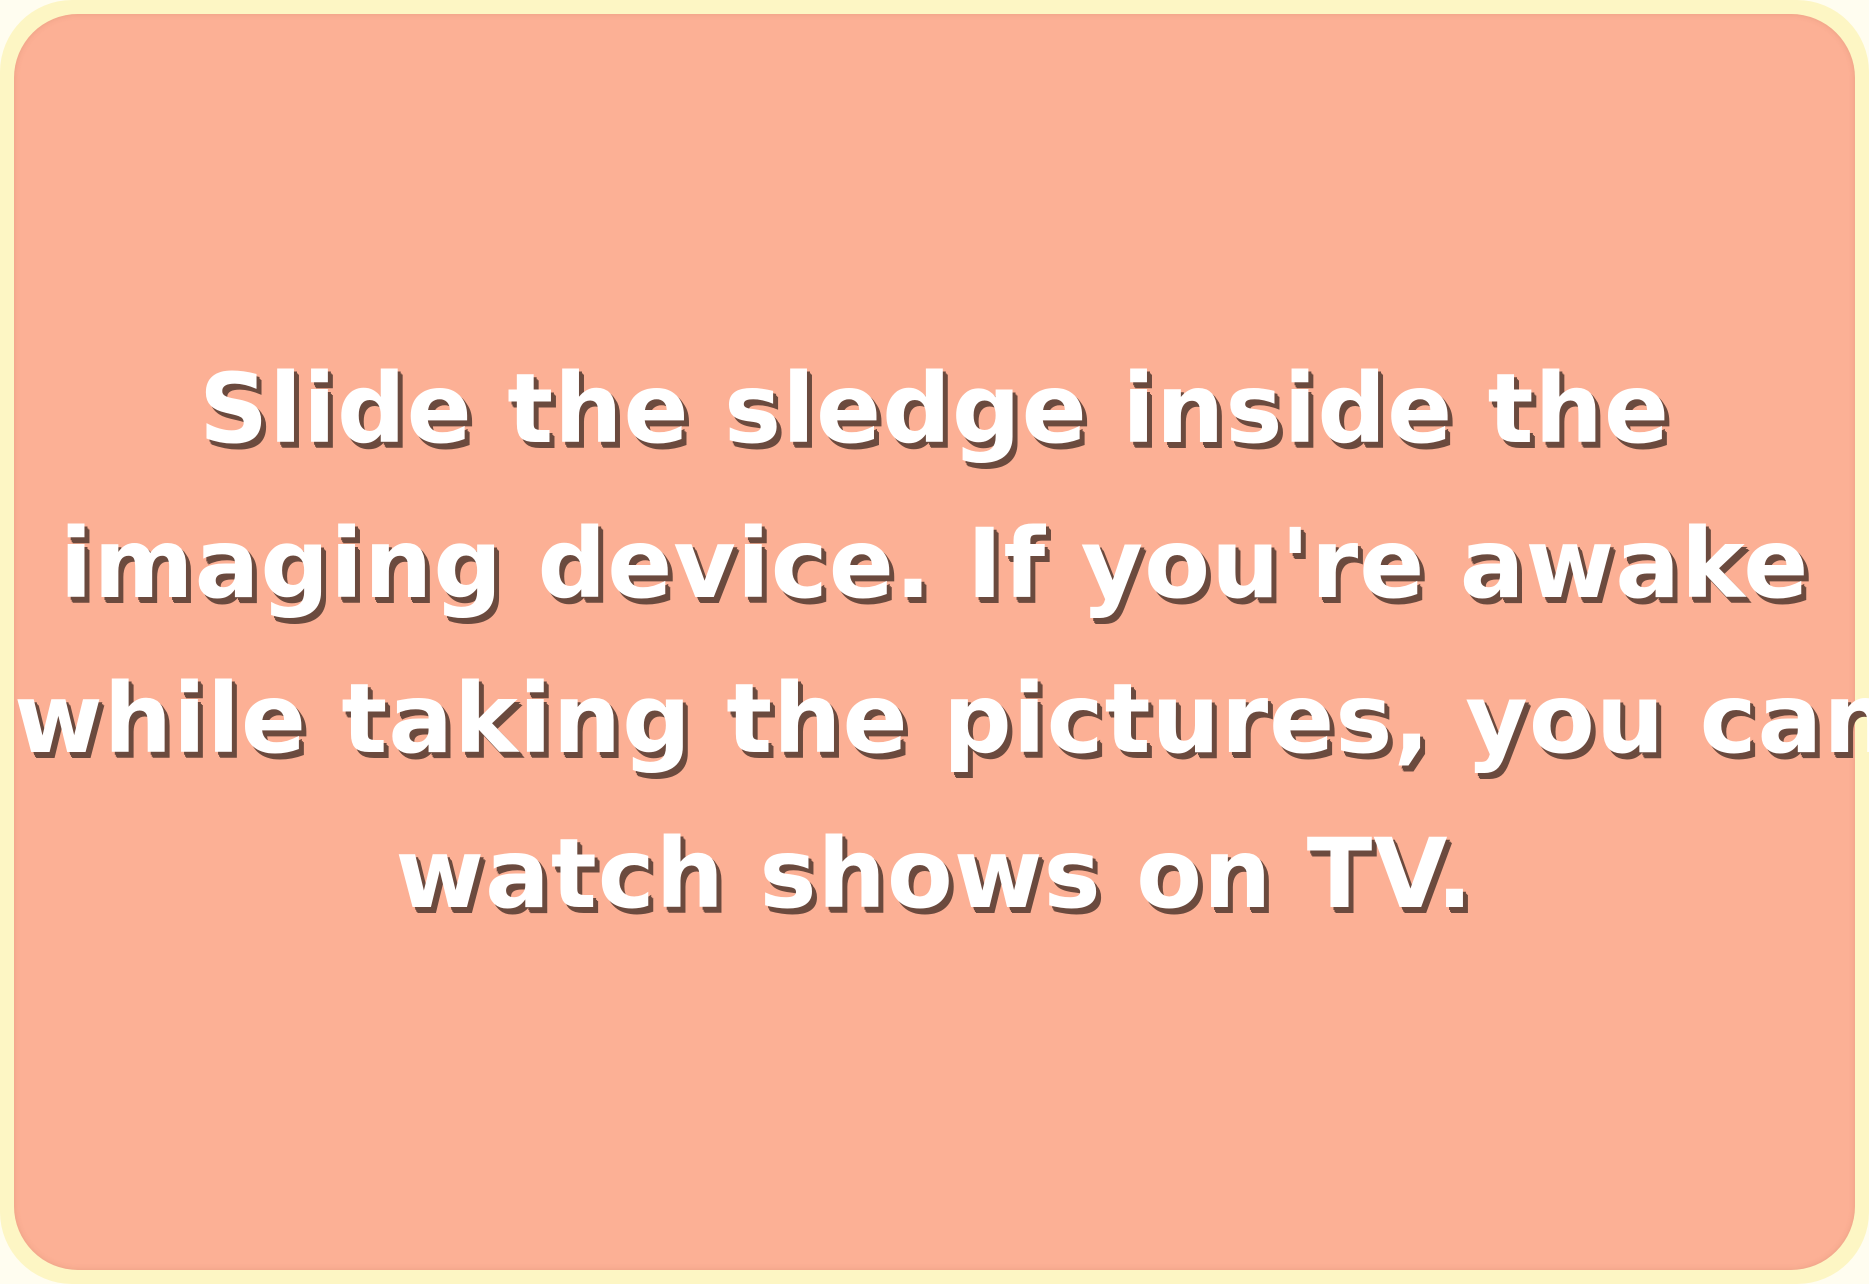 The image size is (1869, 1284). What do you see at coordinates (934, 564) in the screenshot?
I see `instruction-line-2: imaging device. If you're awake` at bounding box center [934, 564].